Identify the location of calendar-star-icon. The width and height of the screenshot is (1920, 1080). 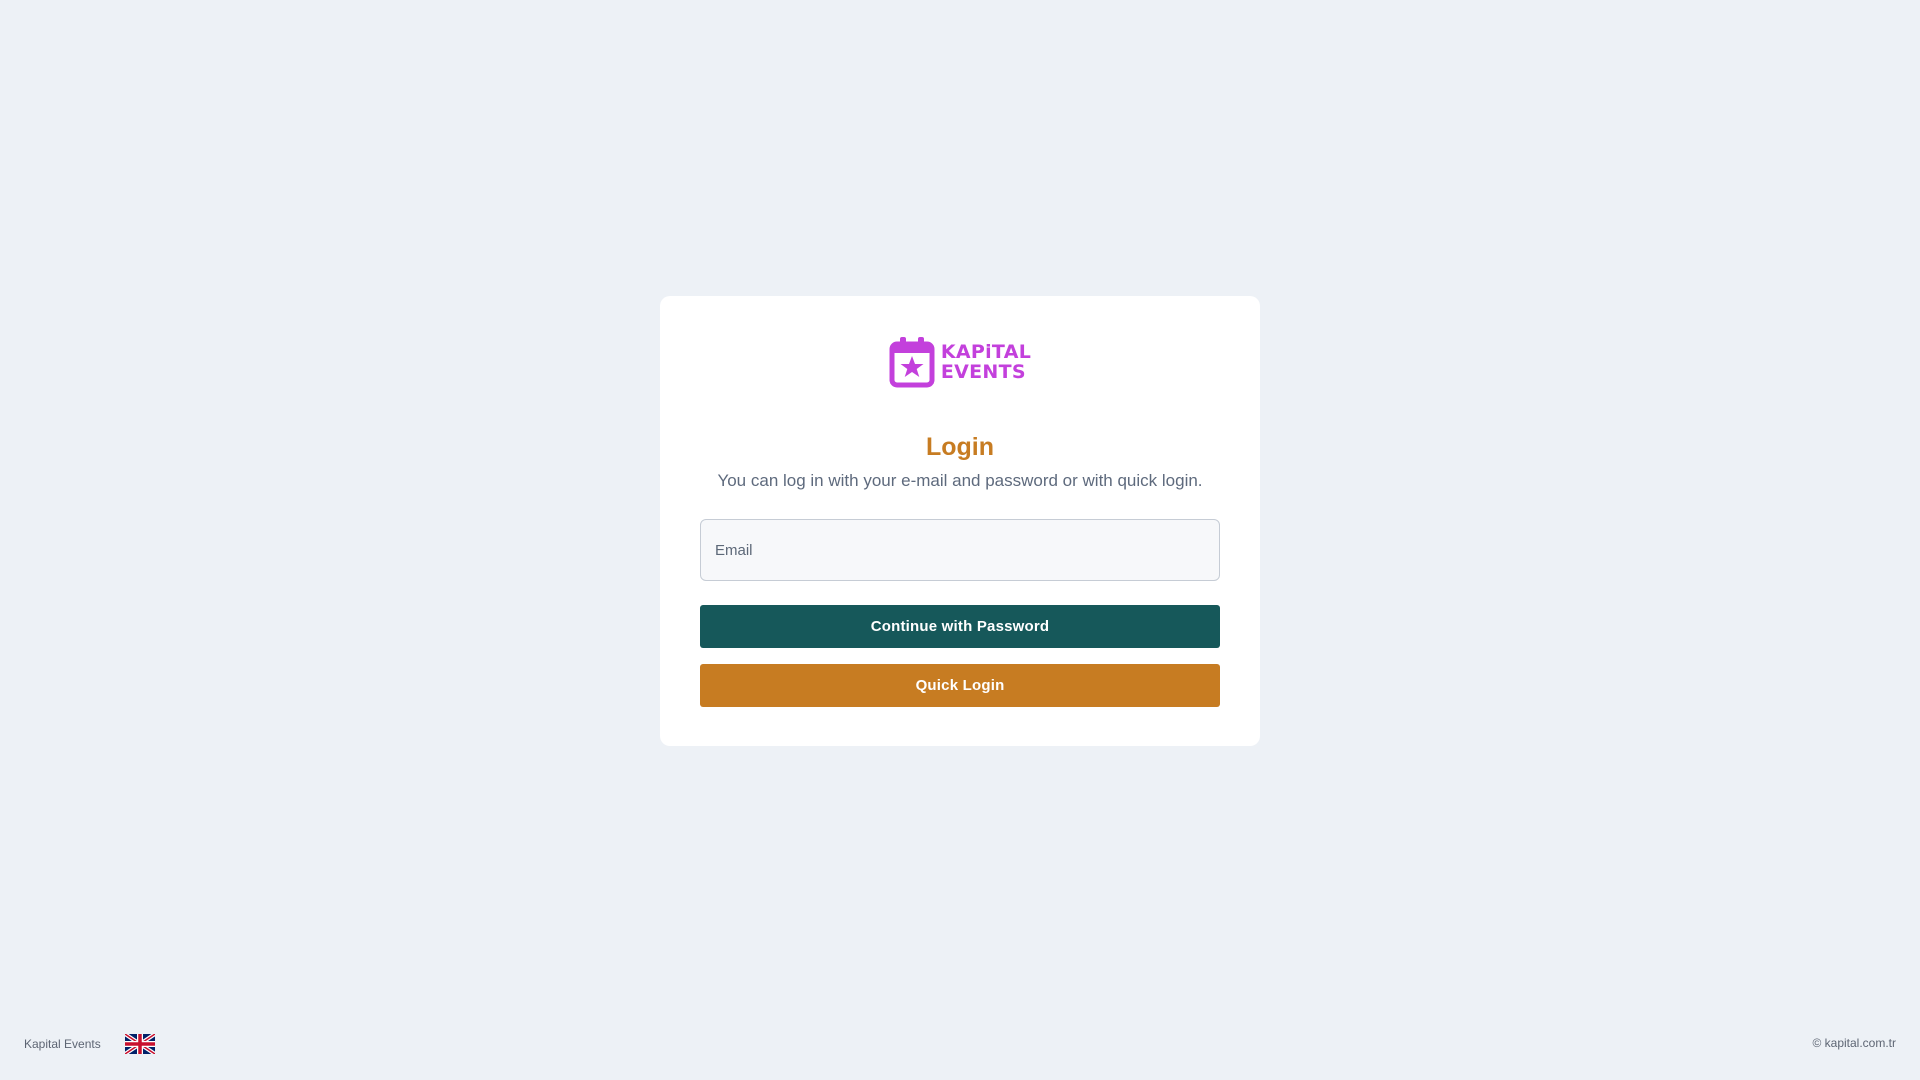
(912, 362).